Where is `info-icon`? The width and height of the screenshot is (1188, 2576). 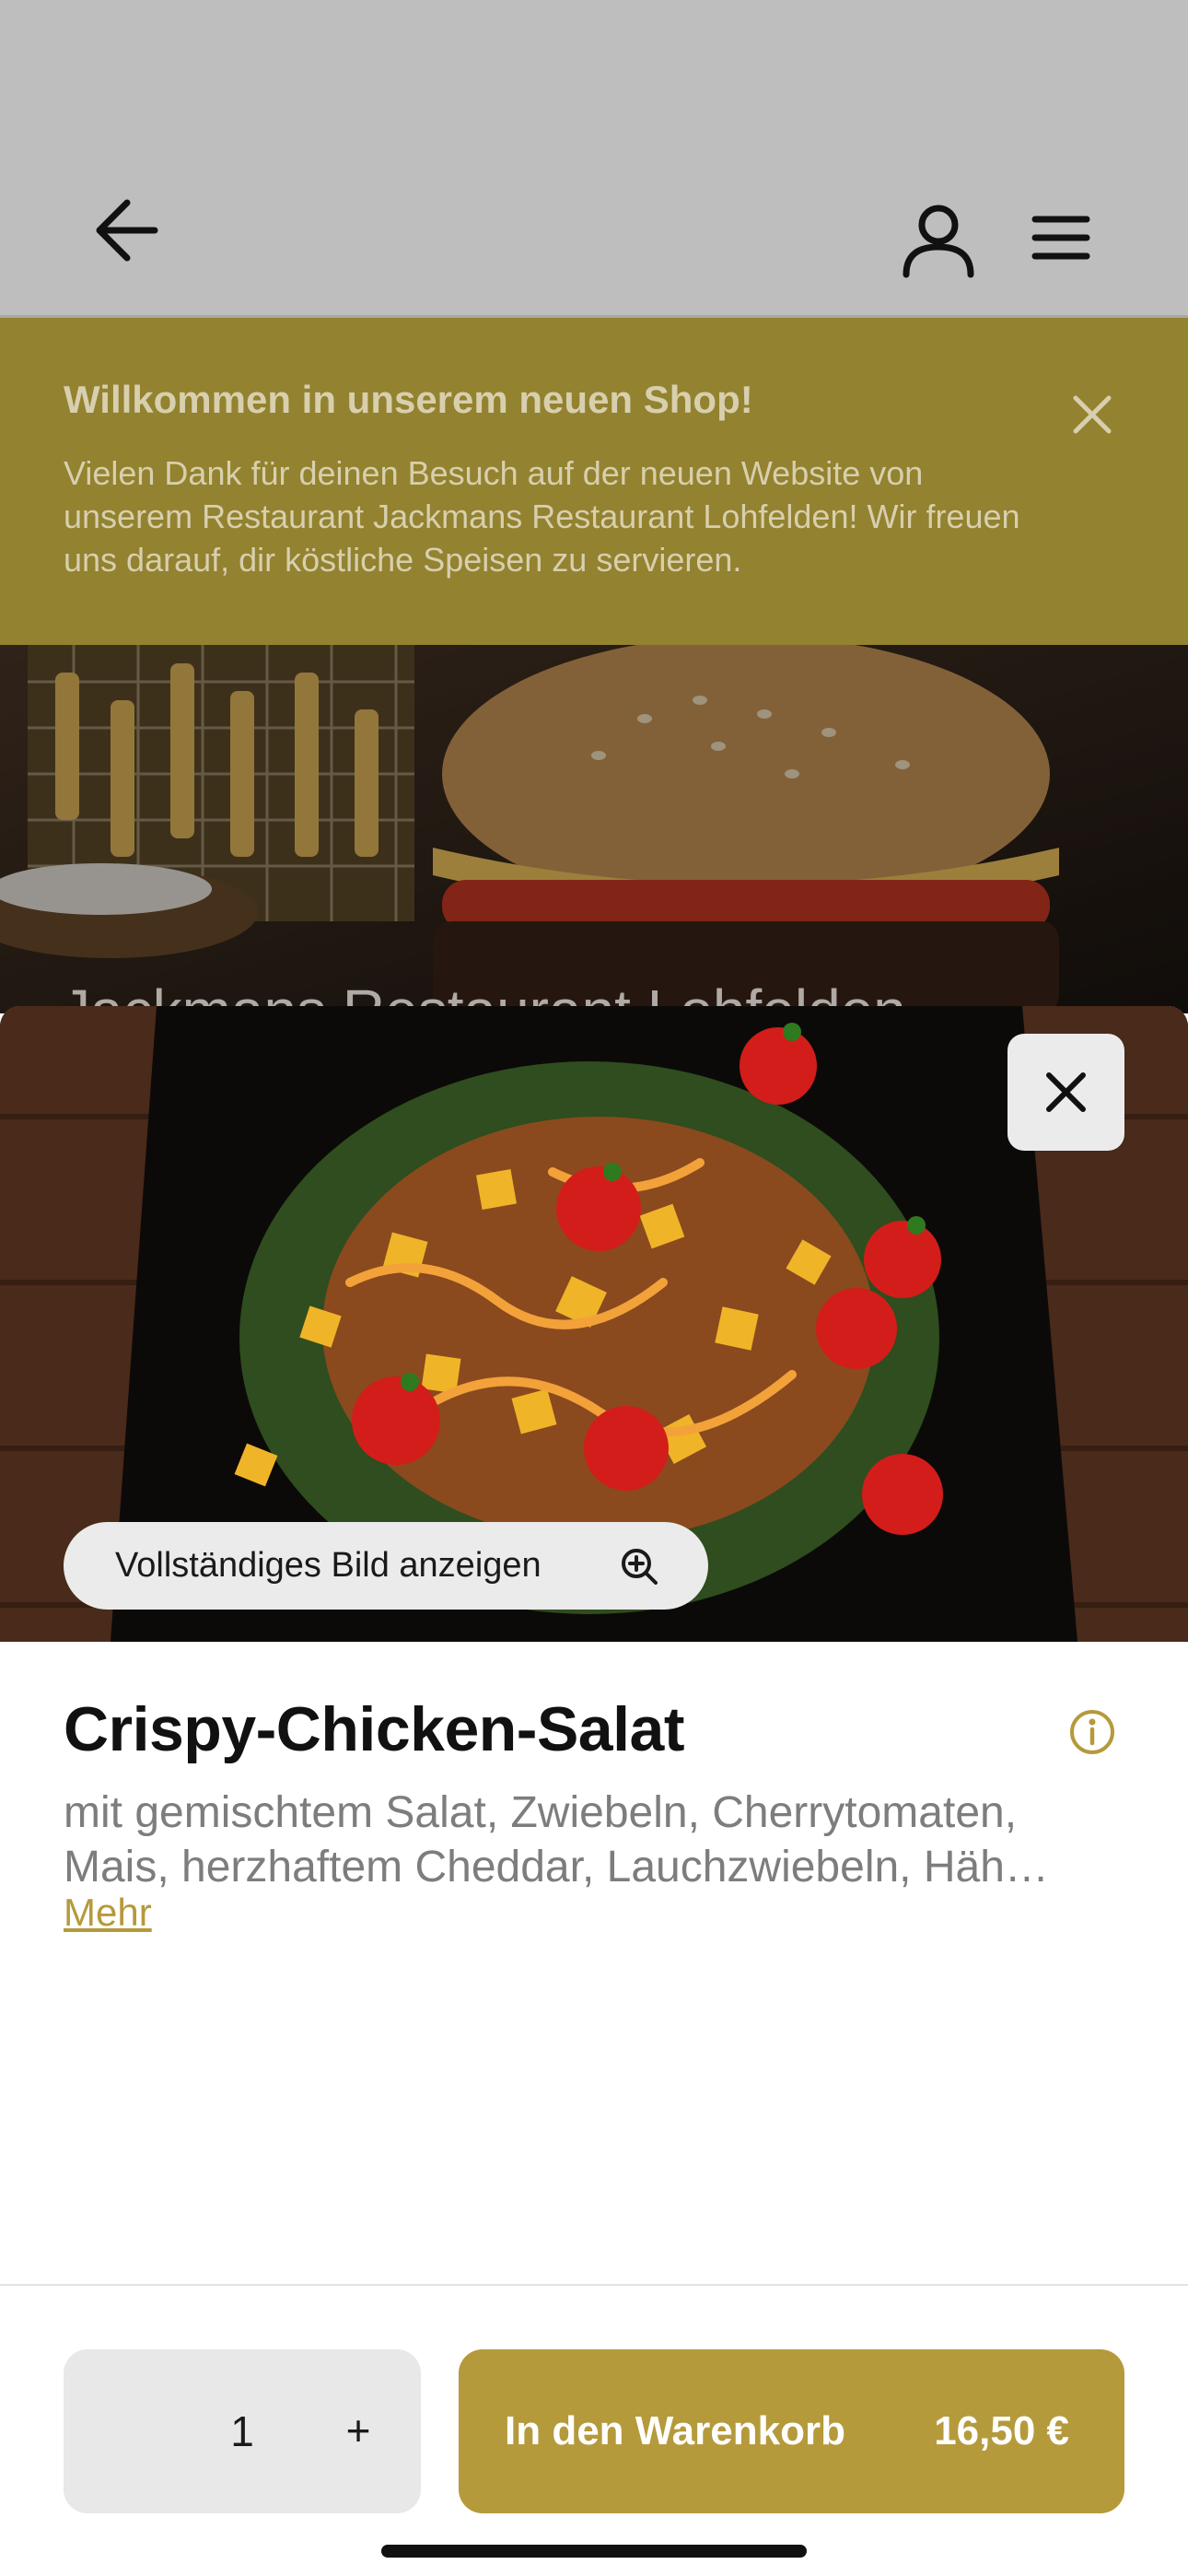
info-icon is located at coordinates (1092, 1732).